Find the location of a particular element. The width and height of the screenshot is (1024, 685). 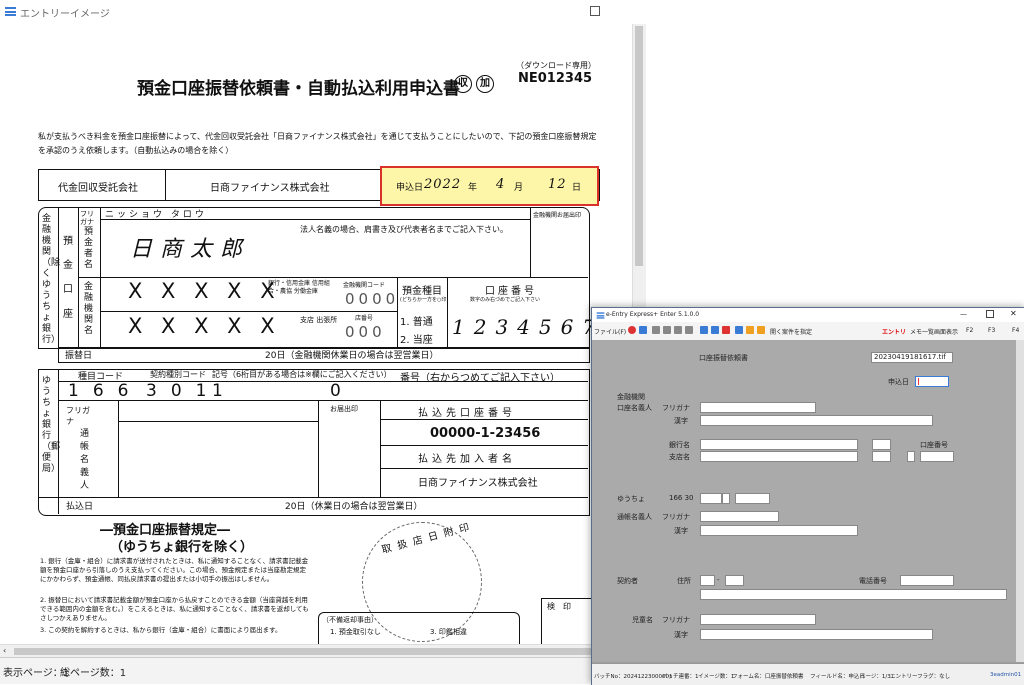

minimize-icon: — is located at coordinates (963, 314).